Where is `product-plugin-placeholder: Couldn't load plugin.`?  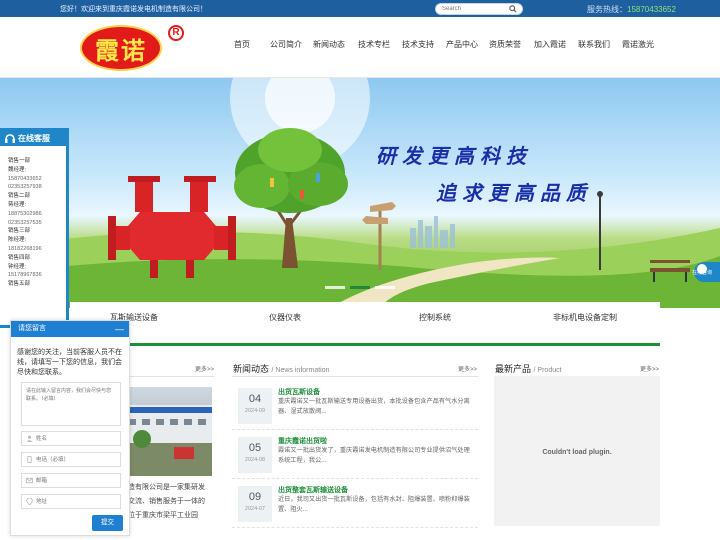 product-plugin-placeholder: Couldn't load plugin. is located at coordinates (577, 451).